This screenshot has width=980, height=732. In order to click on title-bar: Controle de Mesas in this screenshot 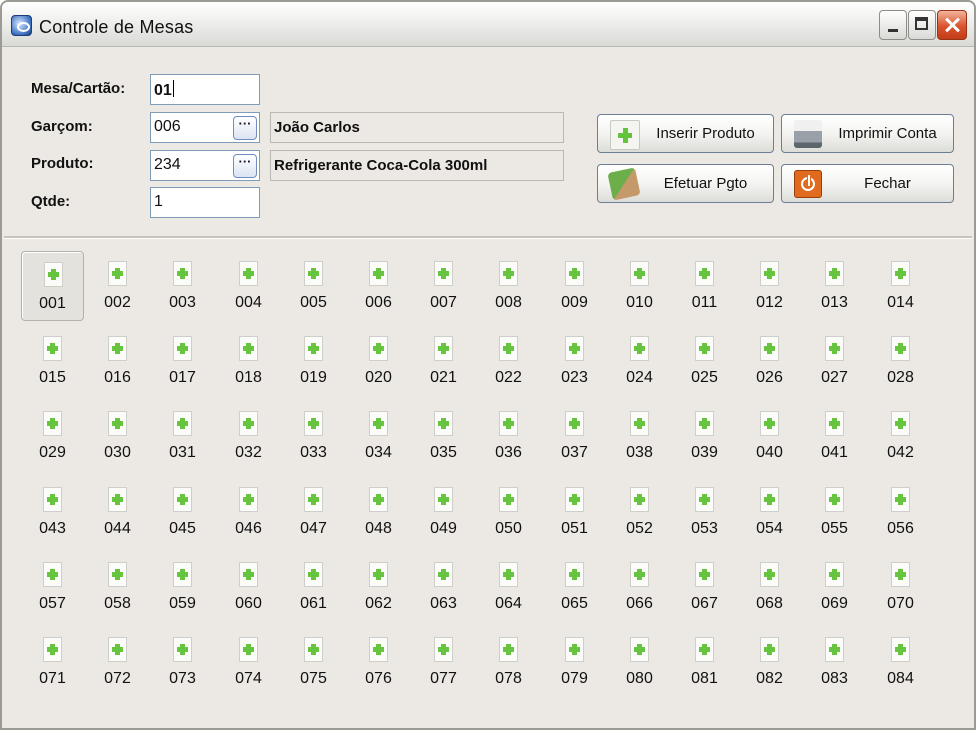, I will do `click(488, 24)`.